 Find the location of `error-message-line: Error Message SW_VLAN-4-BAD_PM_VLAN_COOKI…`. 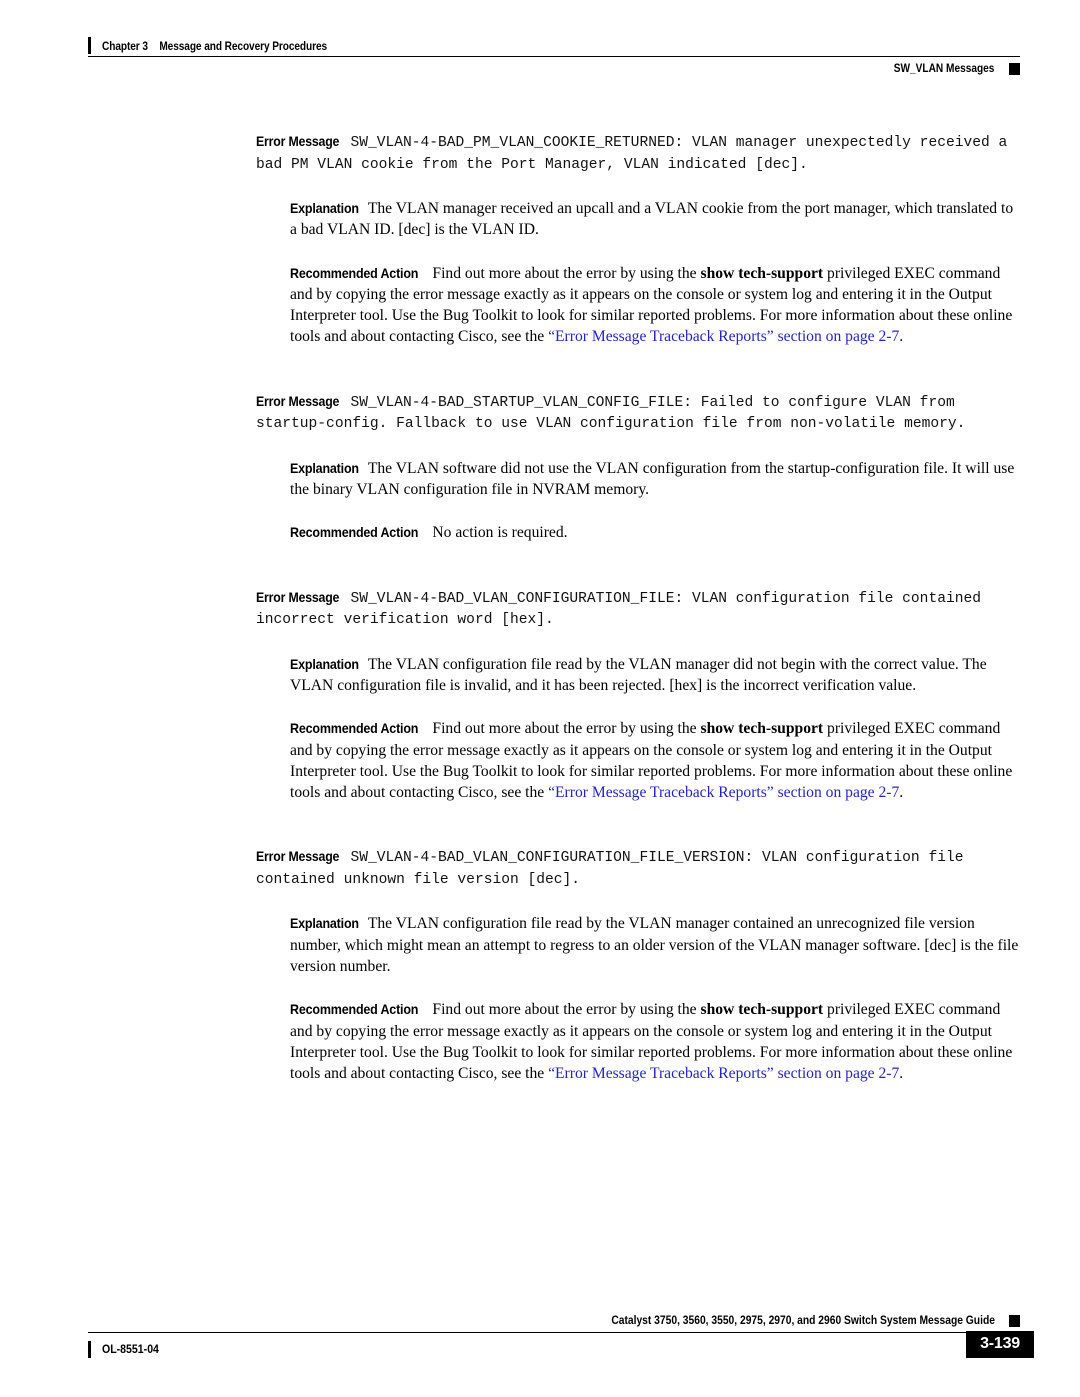

error-message-line: Error Message SW_VLAN-4-BAD_PM_VLAN_COOKI… is located at coordinates (638, 153).